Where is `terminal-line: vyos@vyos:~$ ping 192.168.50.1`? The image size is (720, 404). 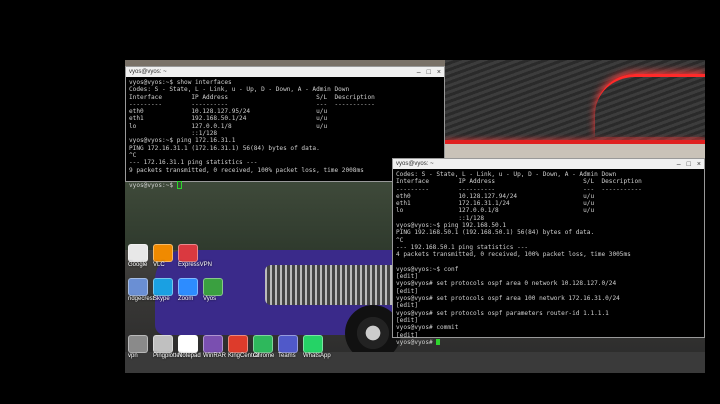 terminal-line: vyos@vyos:~$ ping 192.168.50.1 is located at coordinates (451, 226).